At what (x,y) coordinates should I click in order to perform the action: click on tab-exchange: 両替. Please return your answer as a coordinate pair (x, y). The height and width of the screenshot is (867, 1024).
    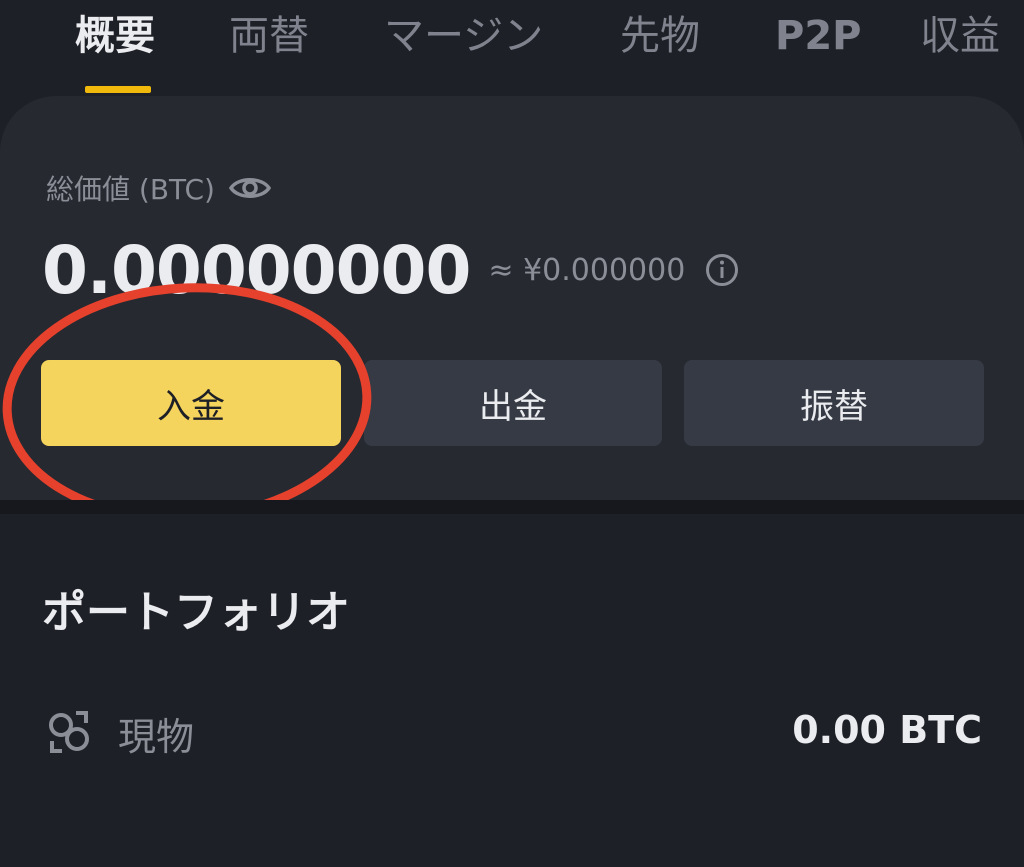
    Looking at the image, I should click on (269, 36).